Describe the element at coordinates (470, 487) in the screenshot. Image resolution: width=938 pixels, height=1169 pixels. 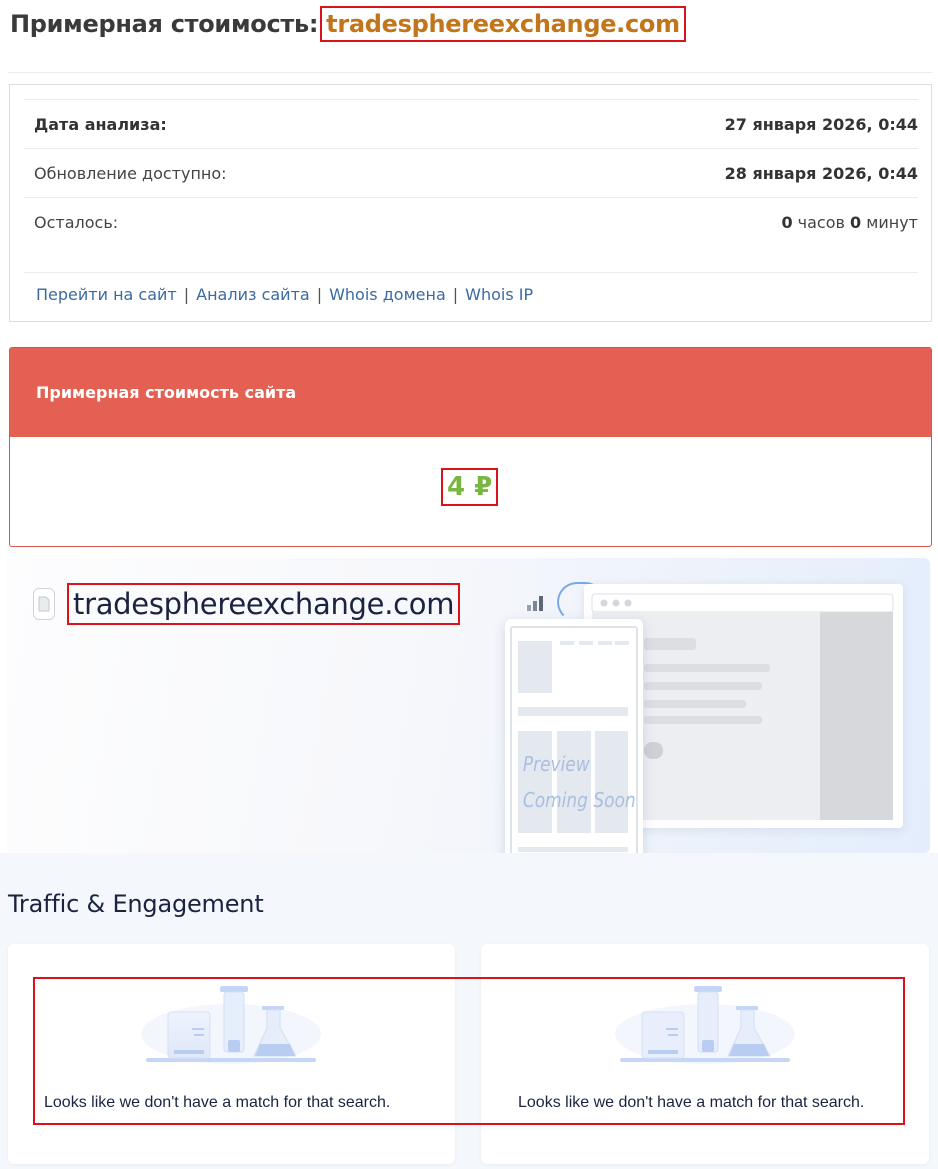
I see `site-value-amount: 4 ₽` at that location.